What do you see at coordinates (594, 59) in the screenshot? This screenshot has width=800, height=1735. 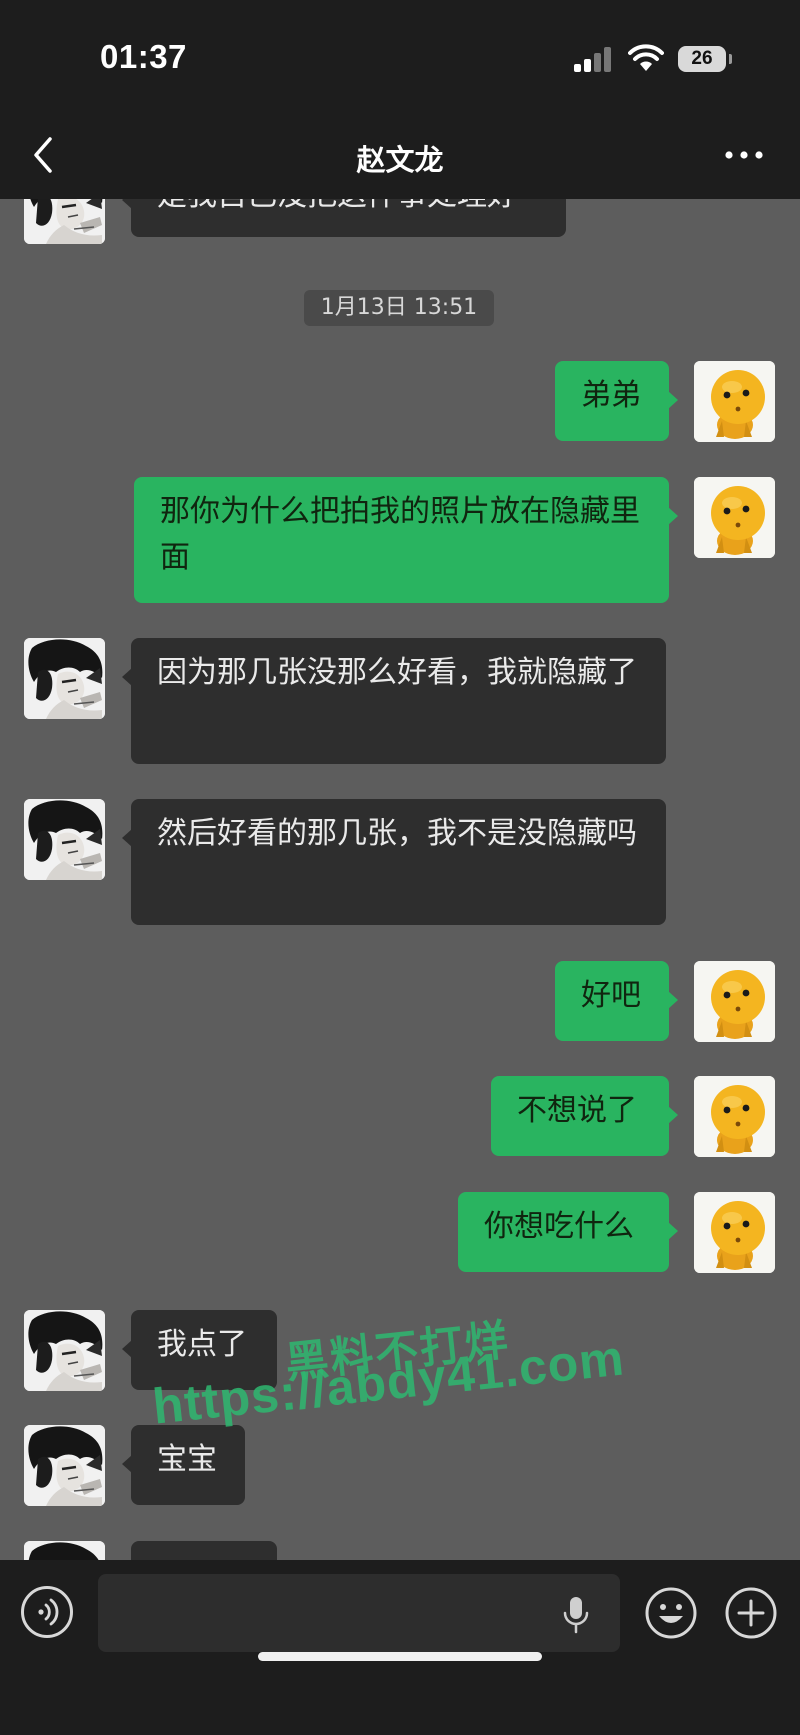 I see `cellular-signal-icon` at bounding box center [594, 59].